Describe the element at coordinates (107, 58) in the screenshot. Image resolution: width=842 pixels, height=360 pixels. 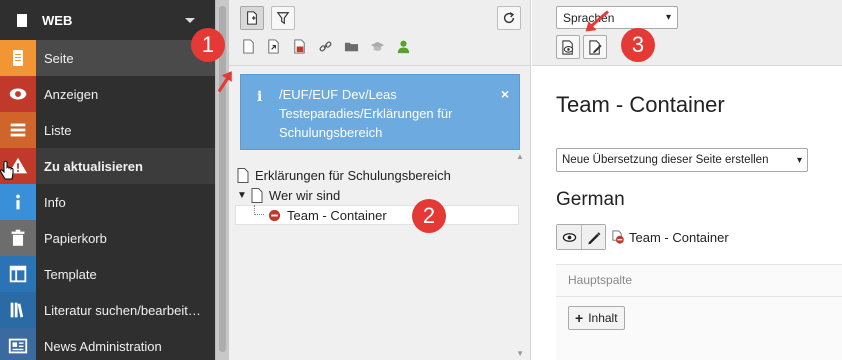
I see `module-item-seite: Seite` at that location.